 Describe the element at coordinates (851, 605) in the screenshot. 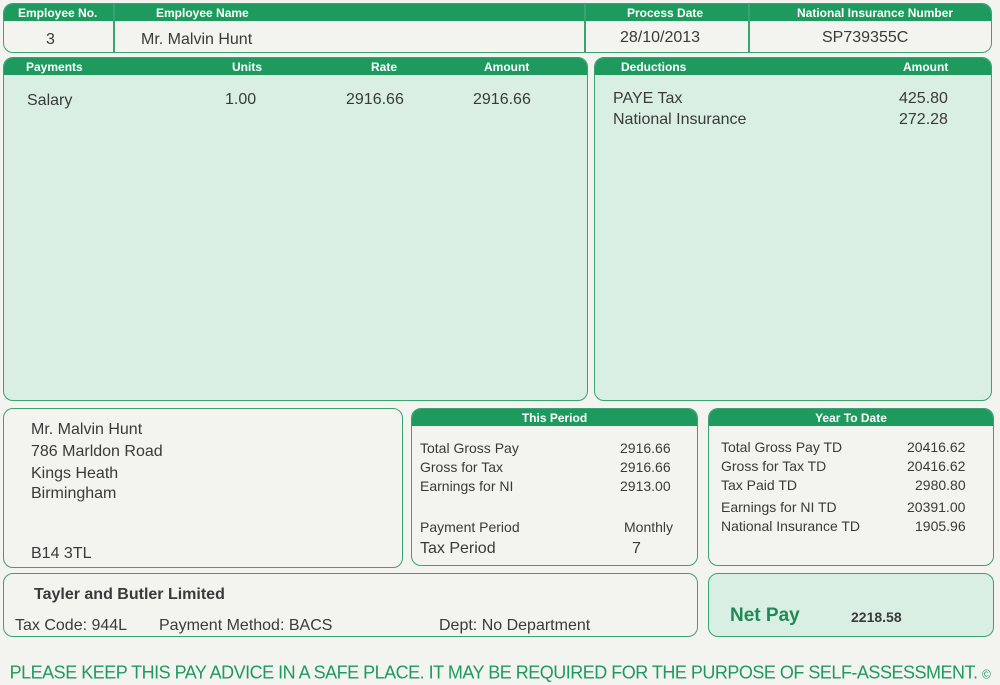

I see `net-pay-box: Net Pay 2218.58` at that location.